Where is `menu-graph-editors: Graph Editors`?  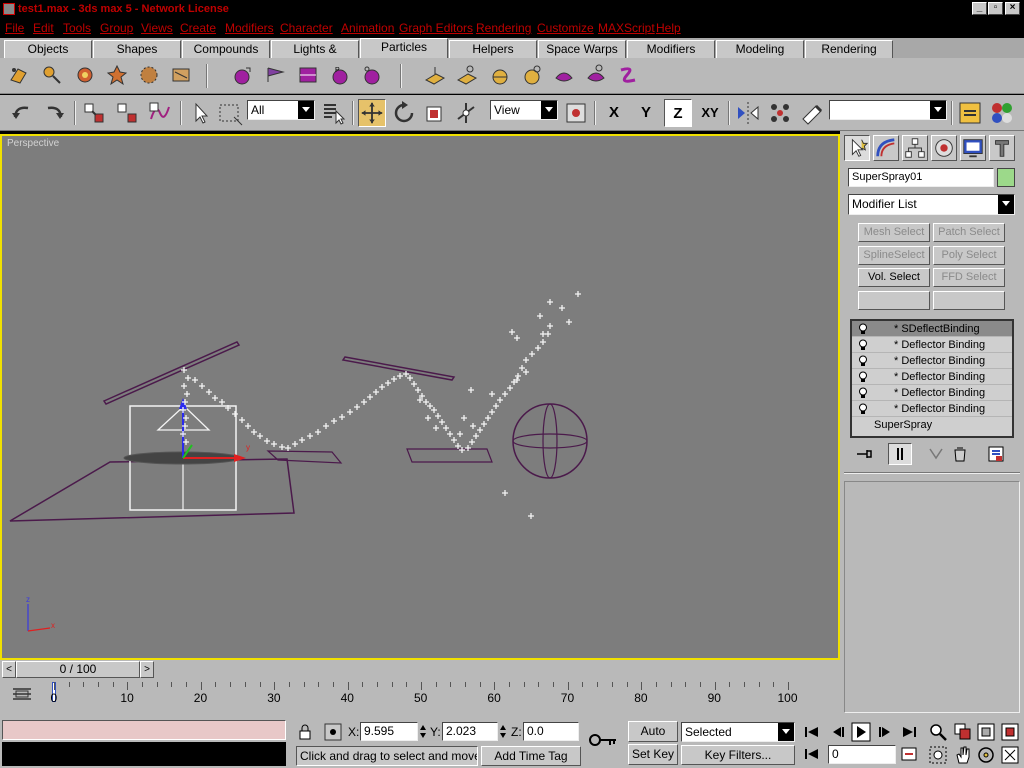 menu-graph-editors: Graph Editors is located at coordinates (436, 28).